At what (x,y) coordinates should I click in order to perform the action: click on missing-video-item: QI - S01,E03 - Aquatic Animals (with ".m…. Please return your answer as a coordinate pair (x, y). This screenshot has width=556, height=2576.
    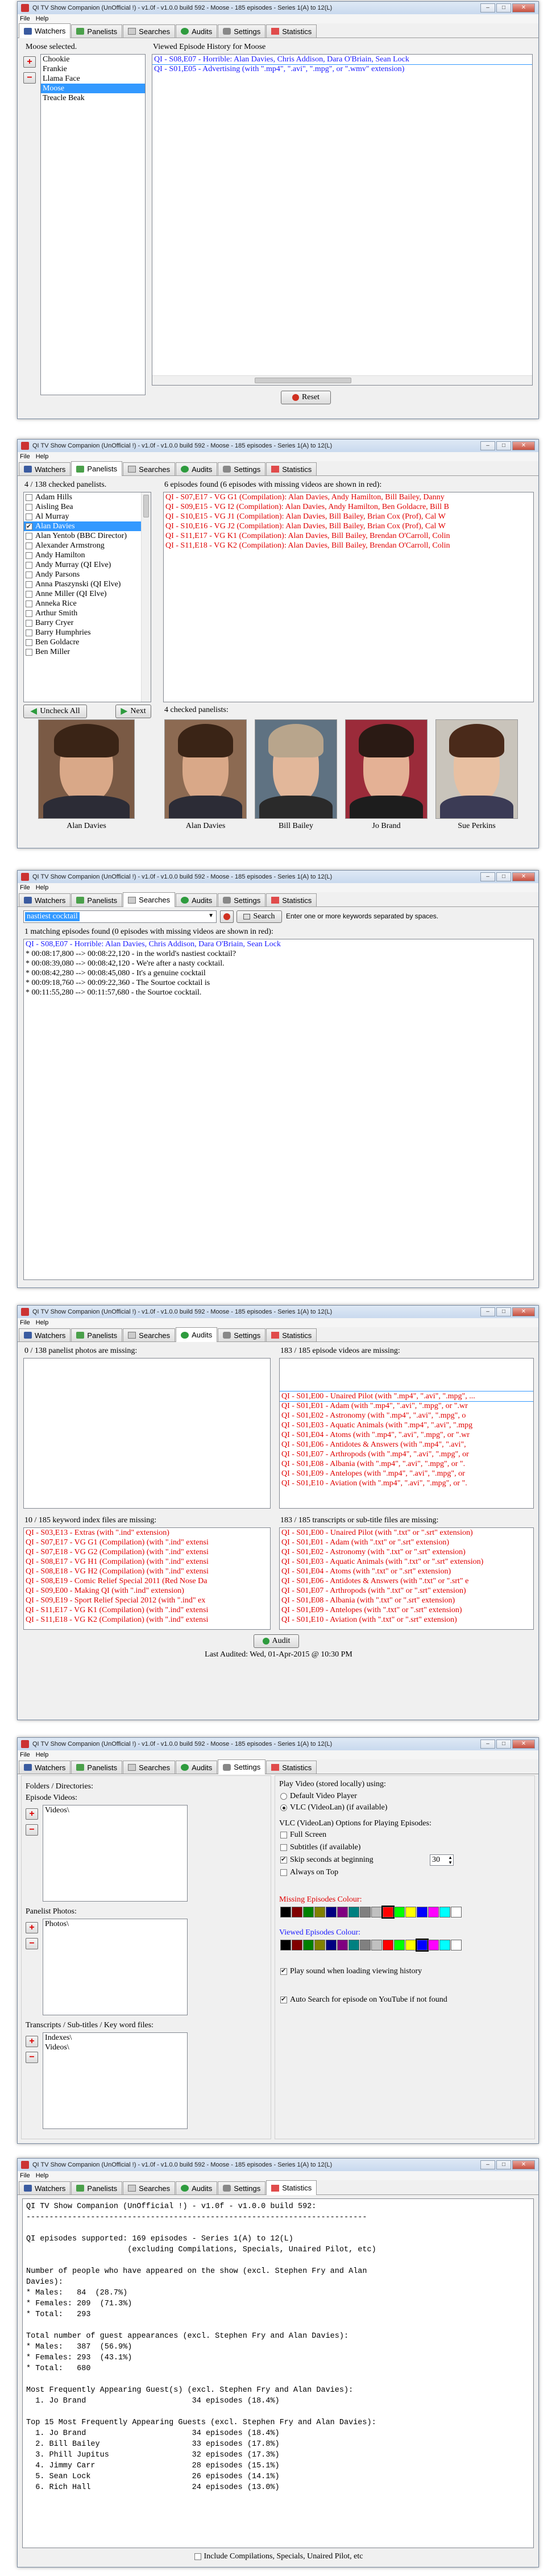
    Looking at the image, I should click on (406, 1425).